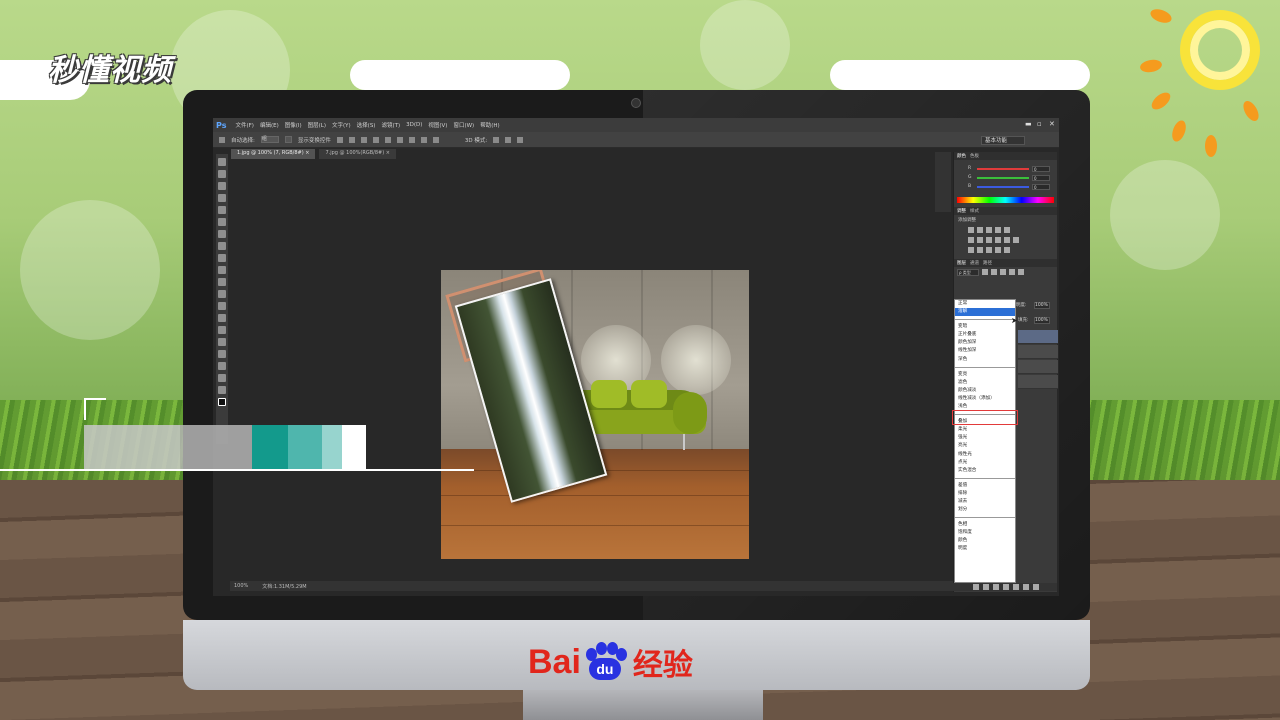  Describe the element at coordinates (985, 335) in the screenshot. I see `blend-mode-option: 正片叠底` at that location.